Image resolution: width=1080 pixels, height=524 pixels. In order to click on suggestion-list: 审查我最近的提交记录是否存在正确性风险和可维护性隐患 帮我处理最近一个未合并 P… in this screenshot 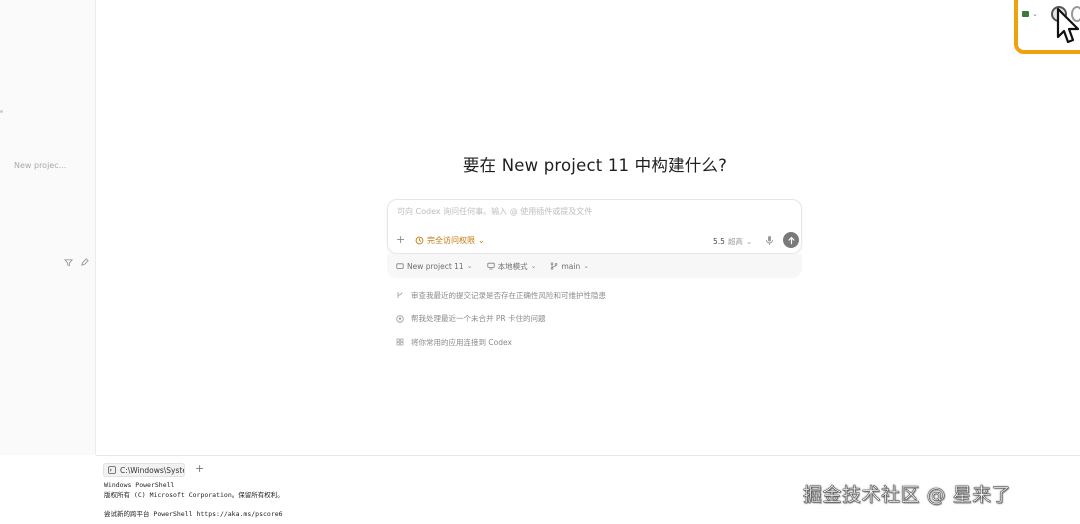, I will do `click(501, 324)`.